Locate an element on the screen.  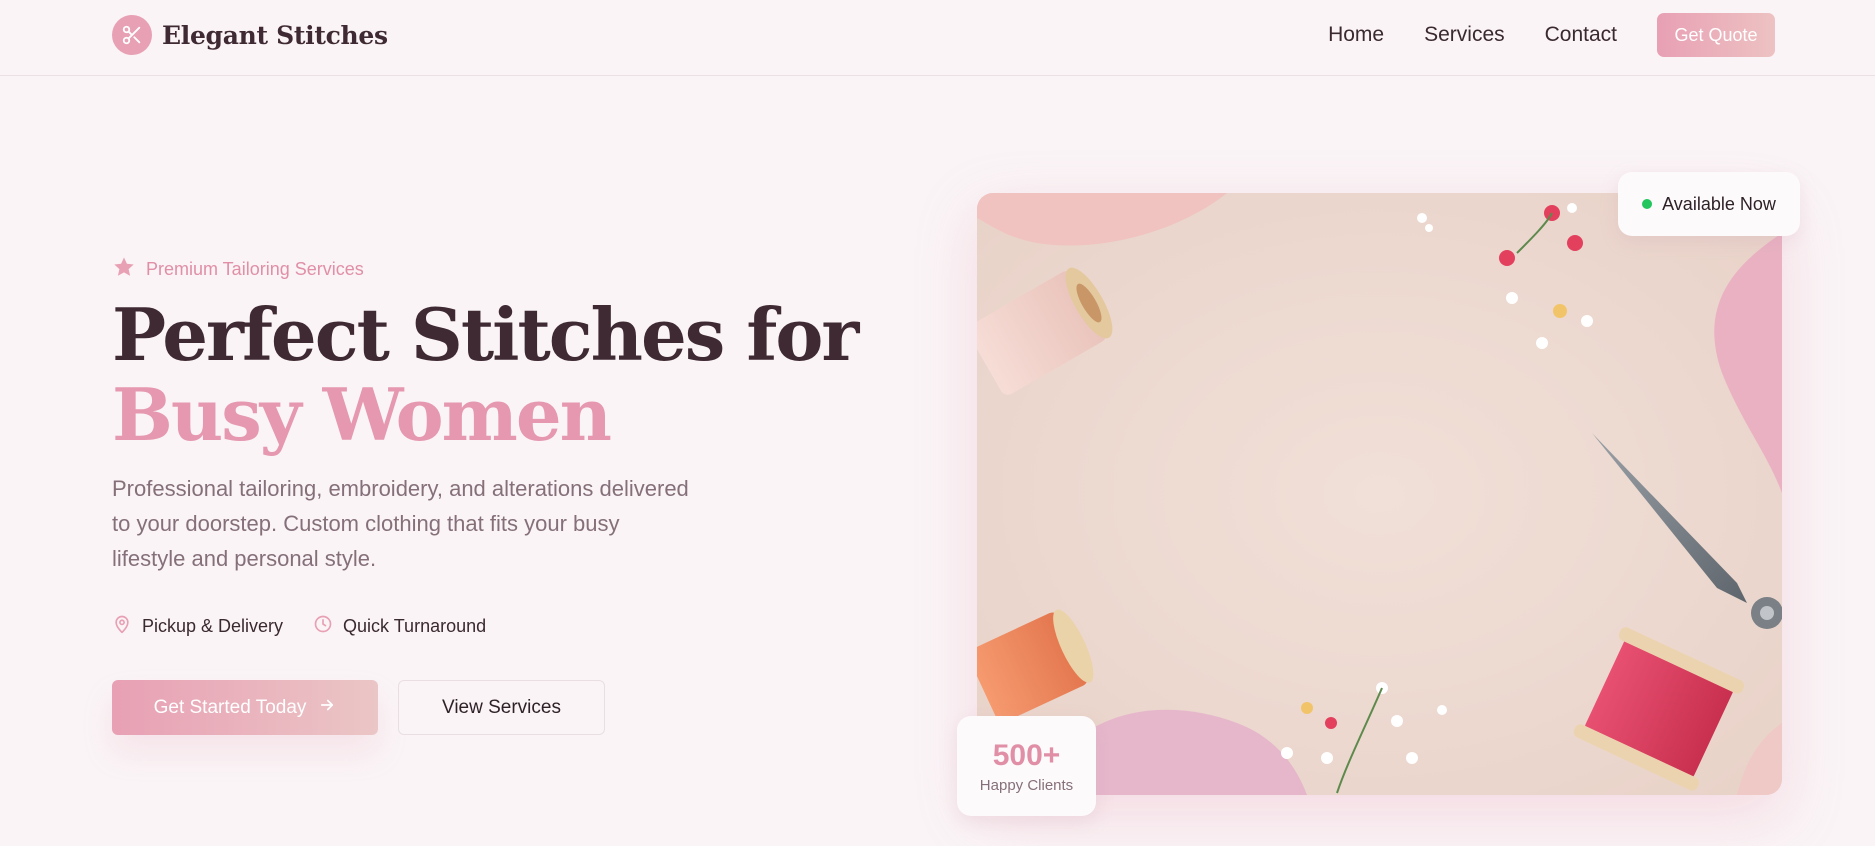
get-started-button: Get Started Today is located at coordinates (245, 707).